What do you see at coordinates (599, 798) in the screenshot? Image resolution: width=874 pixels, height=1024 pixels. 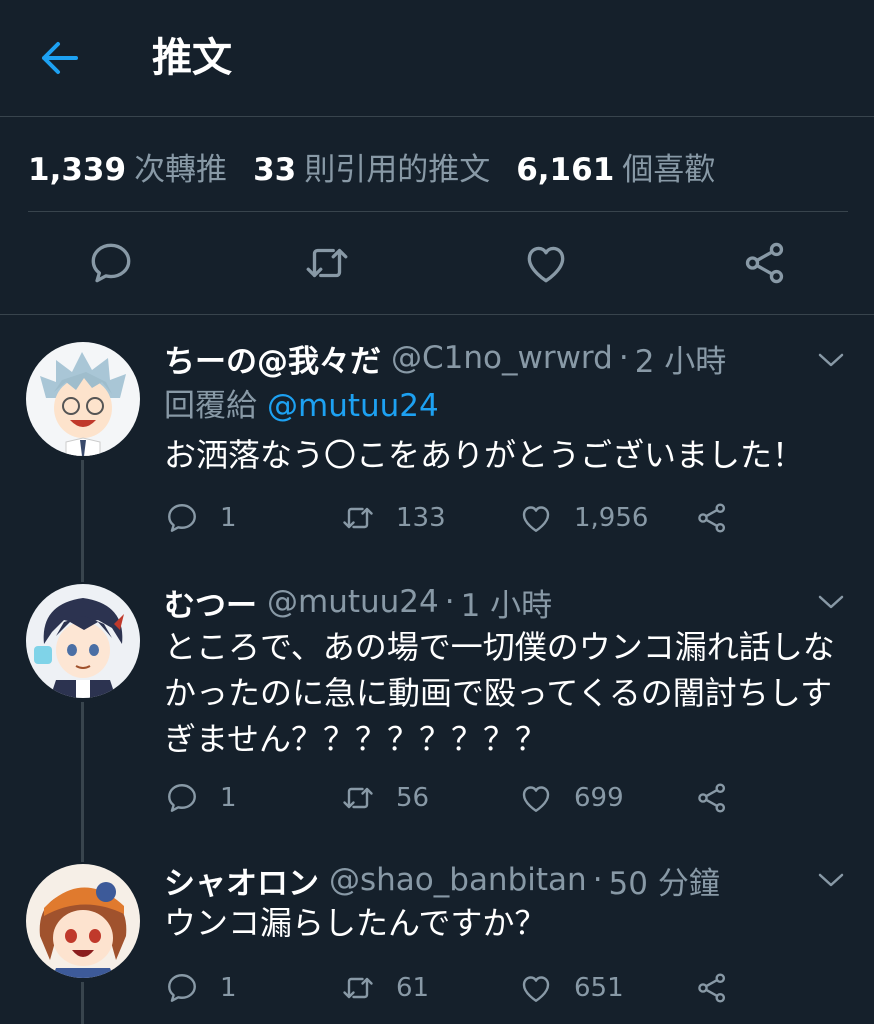 I see `like-count: 699` at bounding box center [599, 798].